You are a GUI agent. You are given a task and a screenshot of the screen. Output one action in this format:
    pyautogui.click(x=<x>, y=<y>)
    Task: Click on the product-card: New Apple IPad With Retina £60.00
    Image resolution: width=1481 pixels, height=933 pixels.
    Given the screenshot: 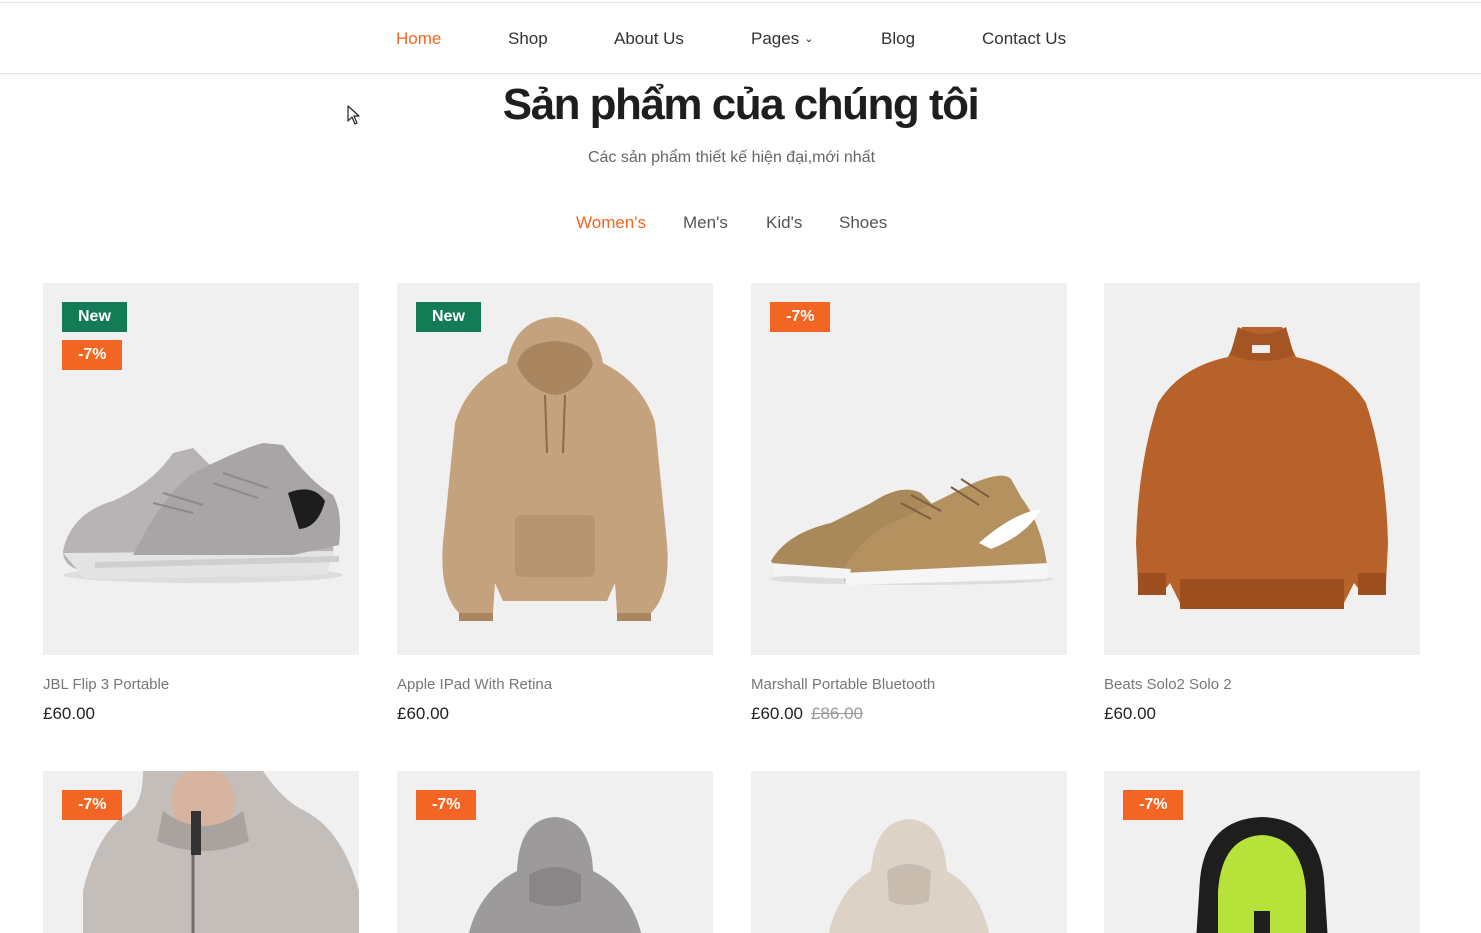 What is the action you would take?
    pyautogui.click(x=555, y=503)
    